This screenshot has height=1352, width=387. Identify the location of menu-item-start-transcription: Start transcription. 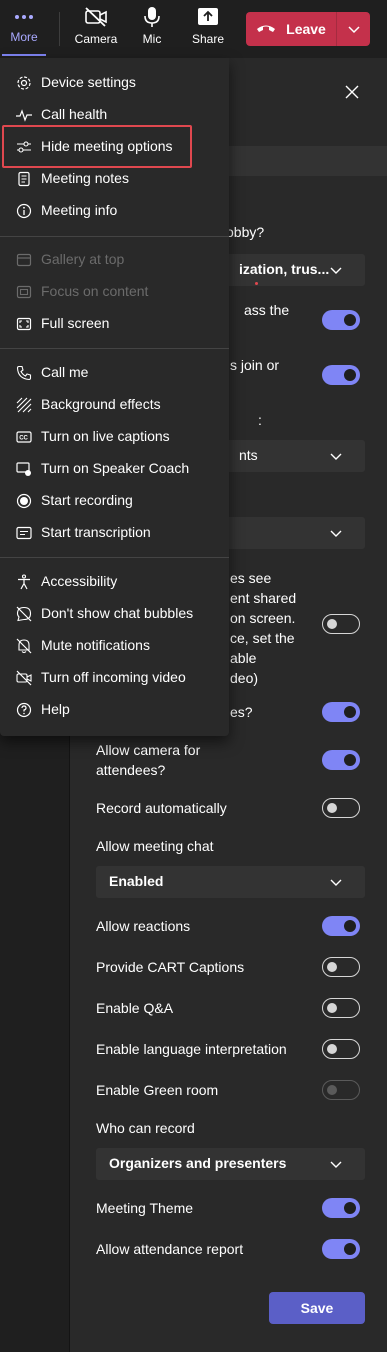
(114, 533).